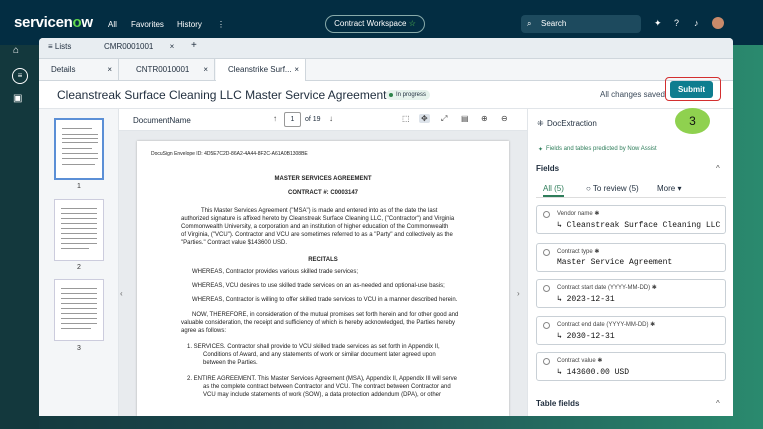 The height and width of the screenshot is (429, 763). What do you see at coordinates (189, 24) in the screenshot?
I see `nav-history: History` at bounding box center [189, 24].